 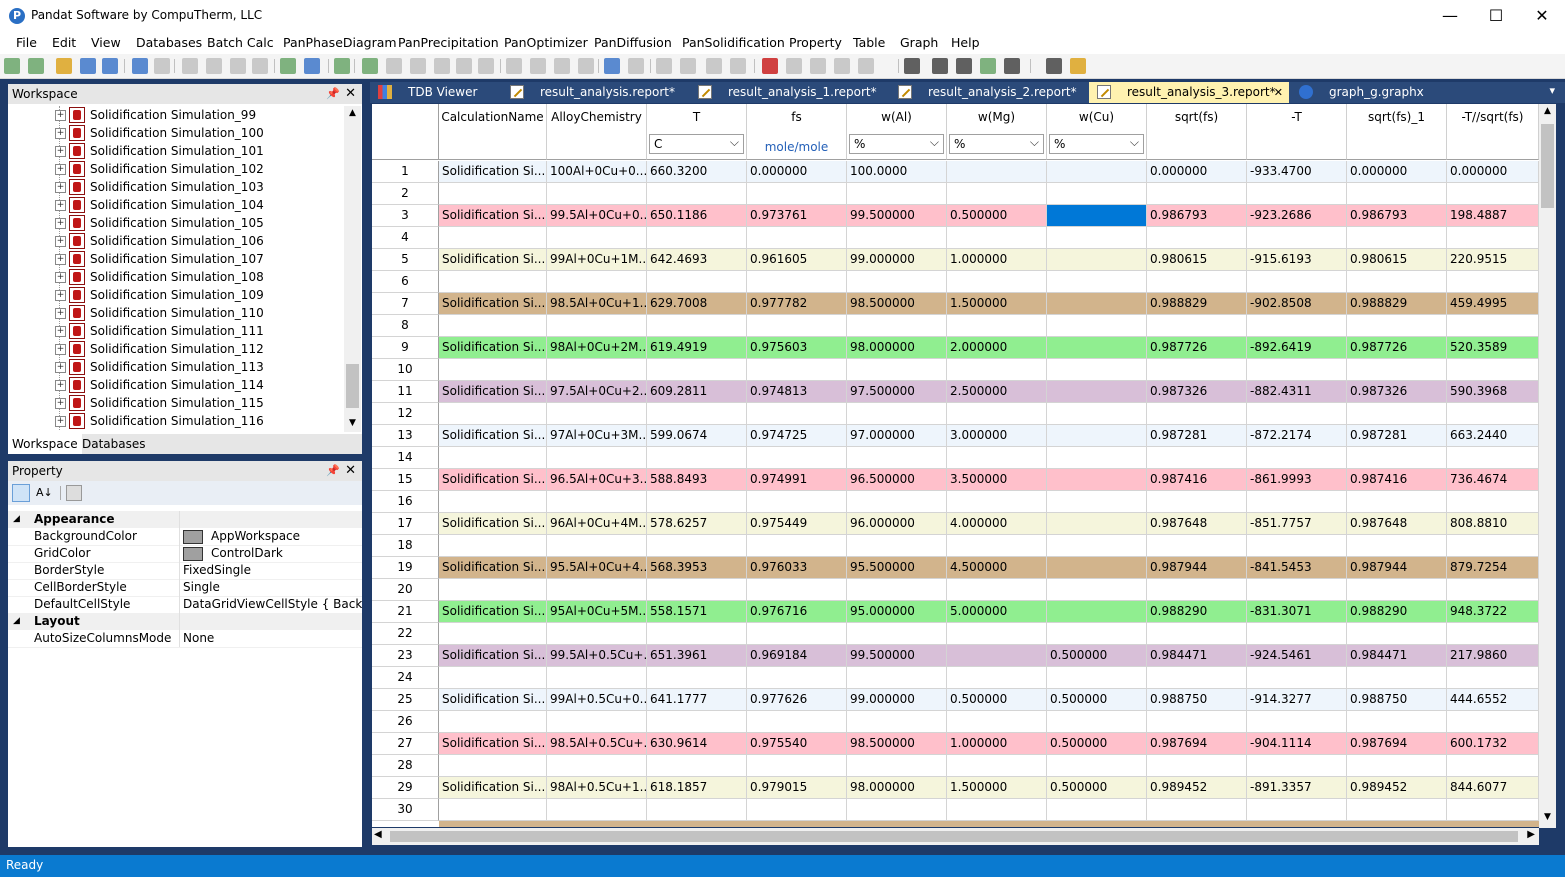 I want to click on table-row: 24, so click(x=955, y=678).